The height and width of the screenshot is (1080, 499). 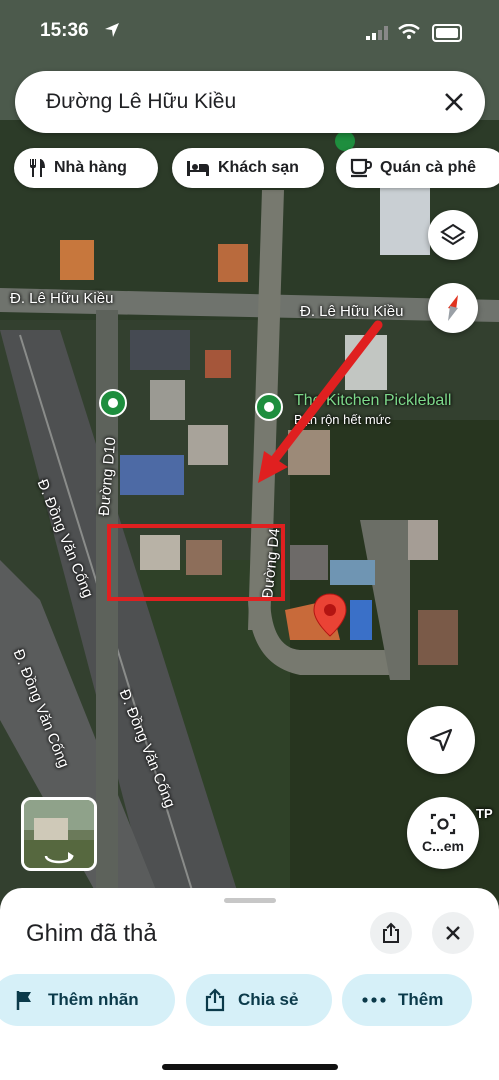 What do you see at coordinates (198, 168) in the screenshot?
I see `hotel-icon` at bounding box center [198, 168].